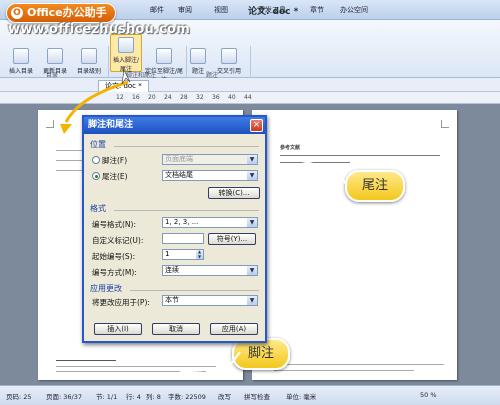 This screenshot has width=500, height=405. What do you see at coordinates (199, 254) in the screenshot?
I see `spinner-icon: ▲ ▼` at bounding box center [199, 254].